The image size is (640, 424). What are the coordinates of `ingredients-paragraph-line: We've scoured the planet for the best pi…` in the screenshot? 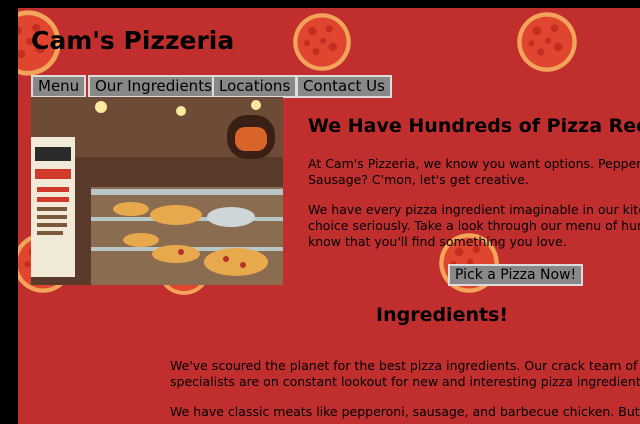 It's located at (405, 365).